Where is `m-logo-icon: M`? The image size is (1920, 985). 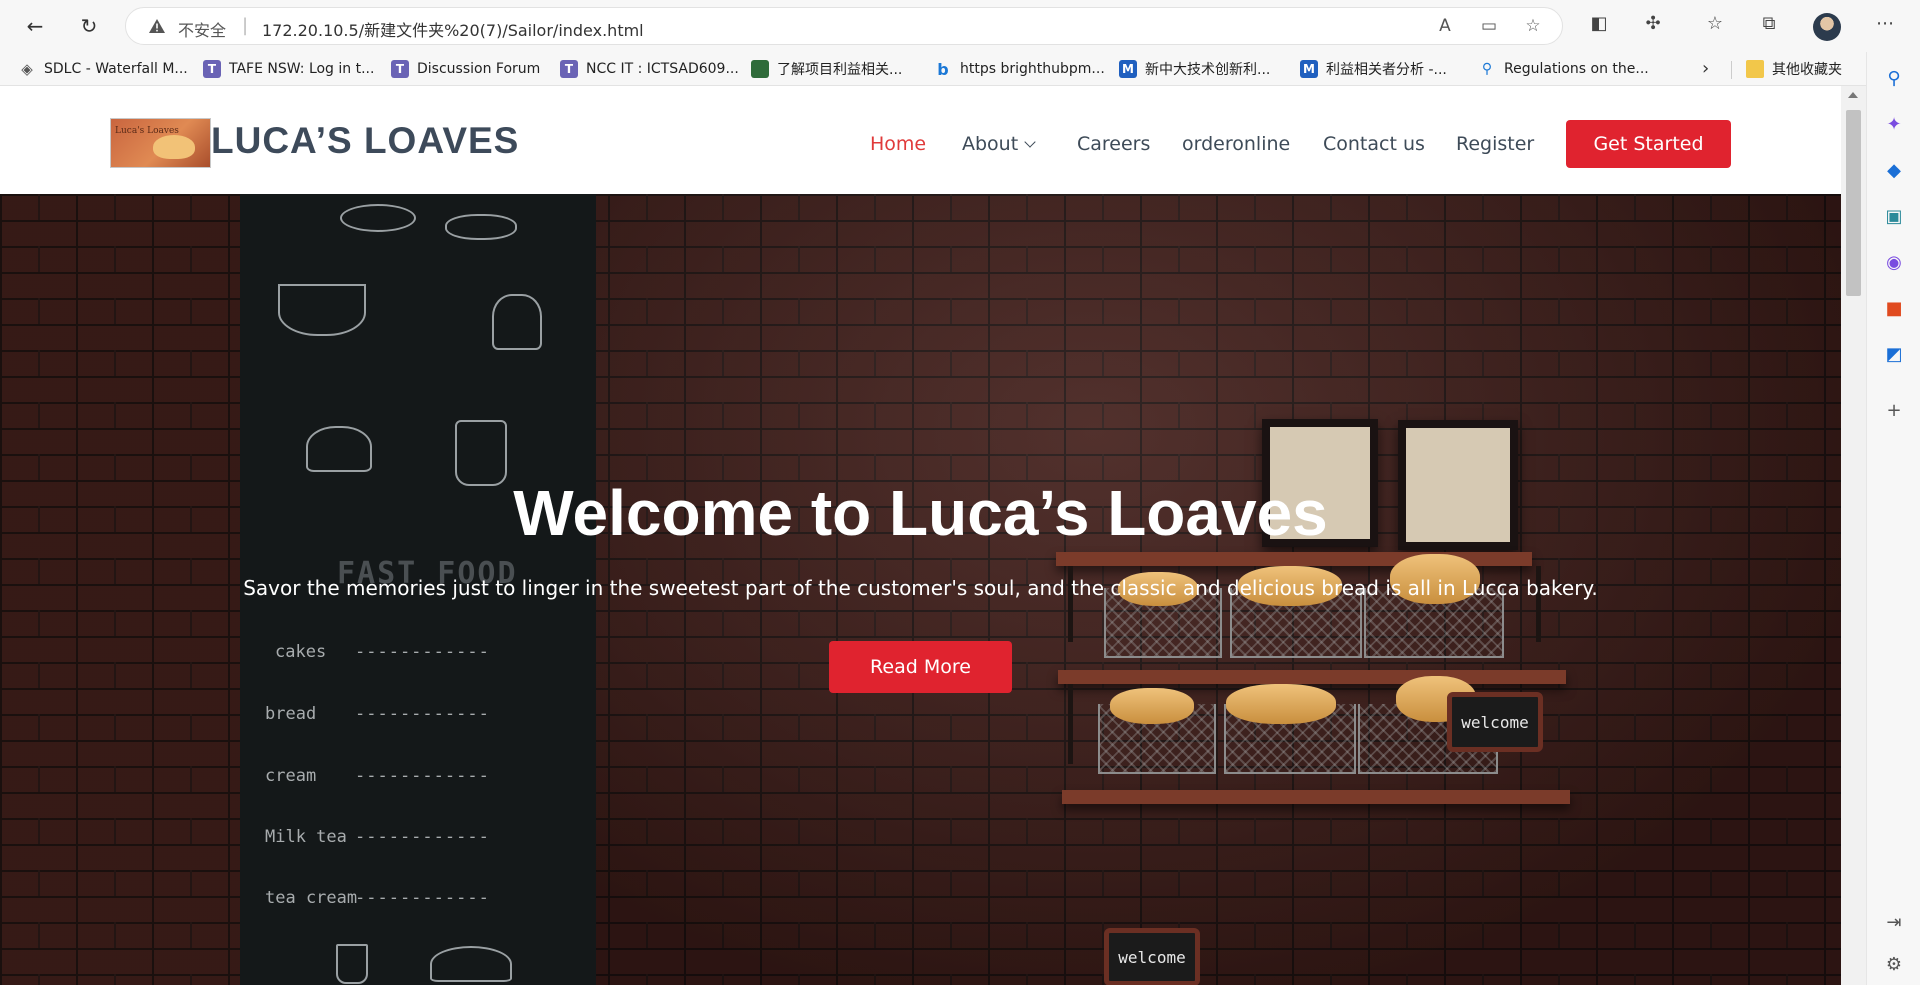 m-logo-icon: M is located at coordinates (1309, 69).